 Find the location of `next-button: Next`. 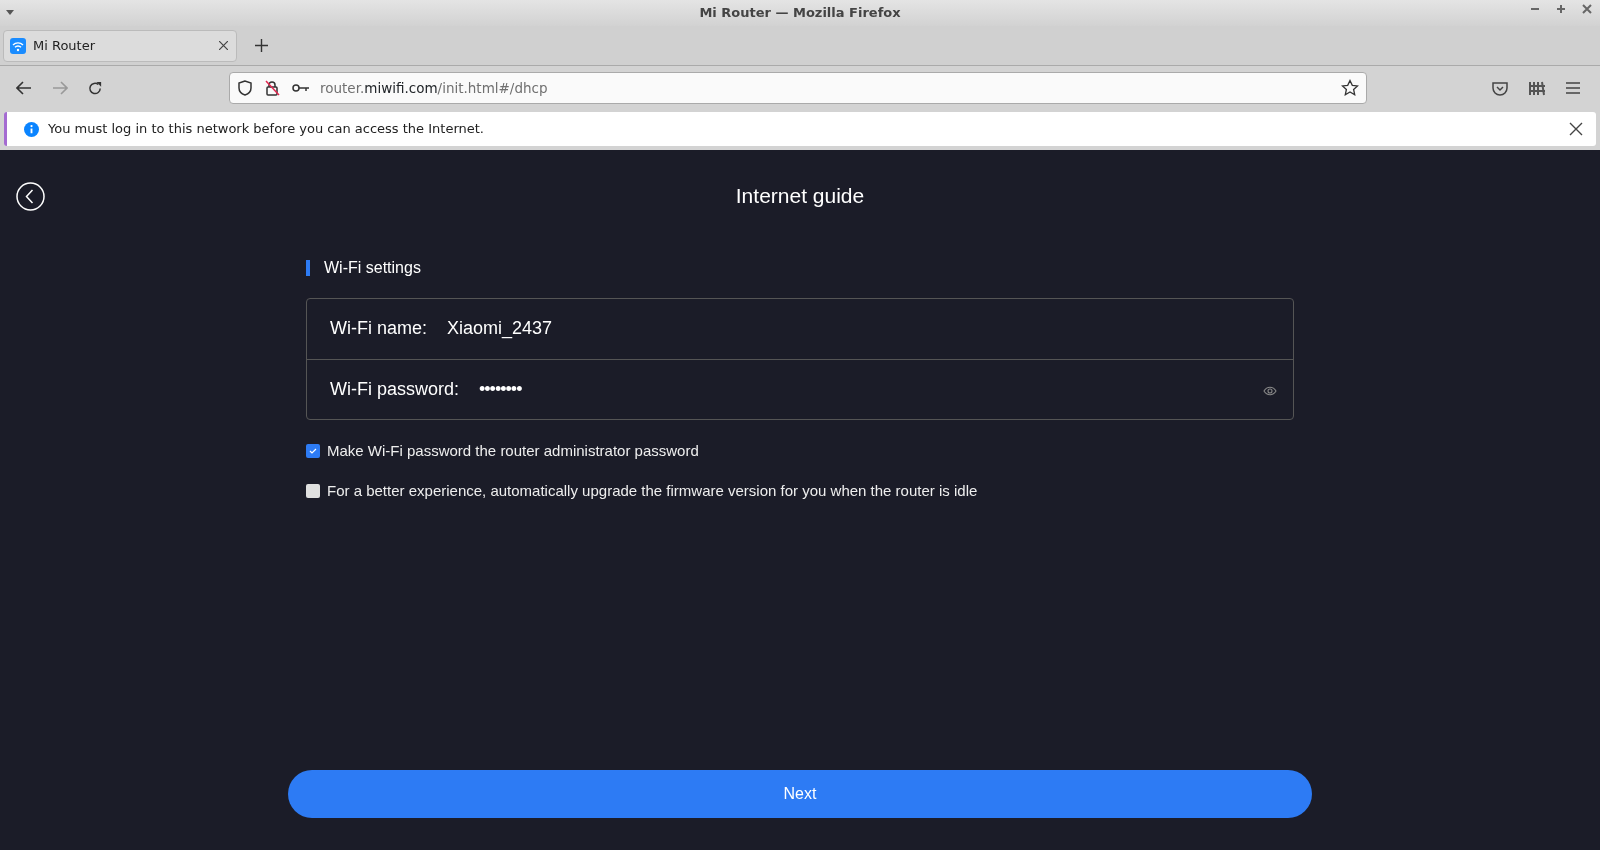

next-button: Next is located at coordinates (800, 794).